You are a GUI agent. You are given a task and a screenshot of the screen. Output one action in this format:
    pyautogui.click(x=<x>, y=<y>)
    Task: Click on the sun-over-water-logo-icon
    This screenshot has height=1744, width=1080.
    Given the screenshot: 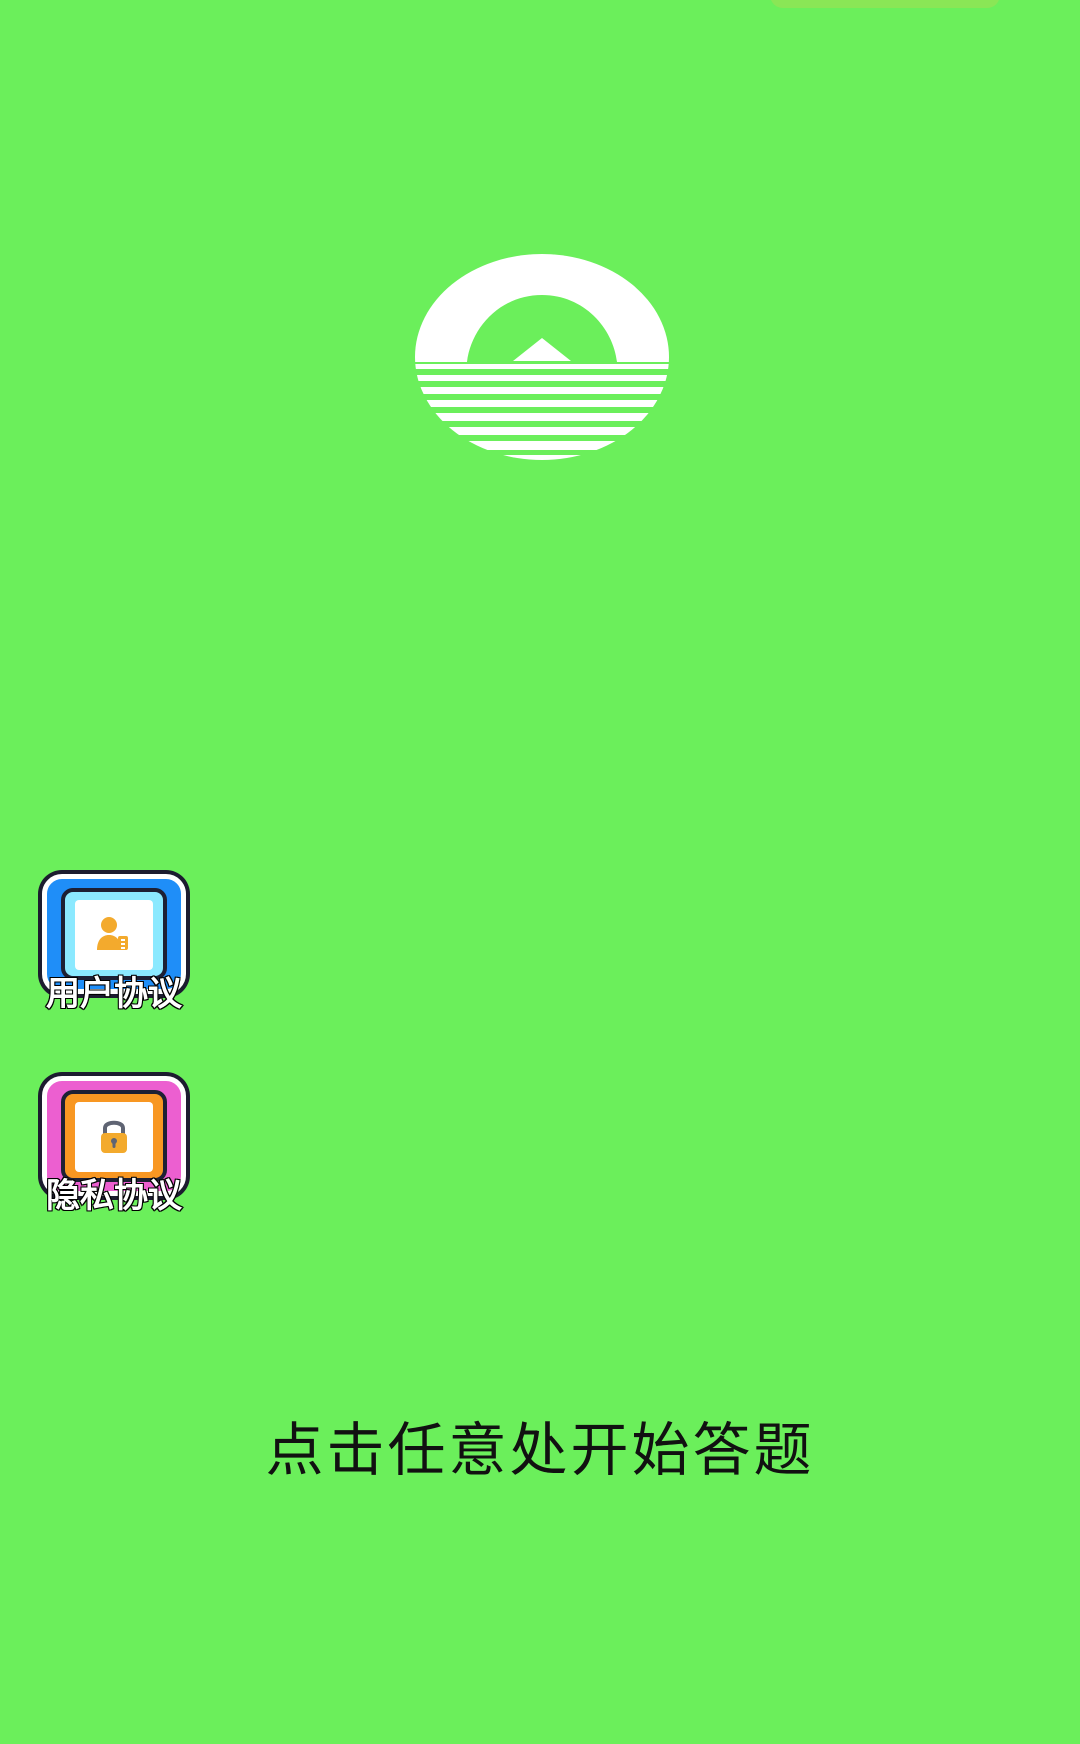 What is the action you would take?
    pyautogui.click(x=542, y=357)
    